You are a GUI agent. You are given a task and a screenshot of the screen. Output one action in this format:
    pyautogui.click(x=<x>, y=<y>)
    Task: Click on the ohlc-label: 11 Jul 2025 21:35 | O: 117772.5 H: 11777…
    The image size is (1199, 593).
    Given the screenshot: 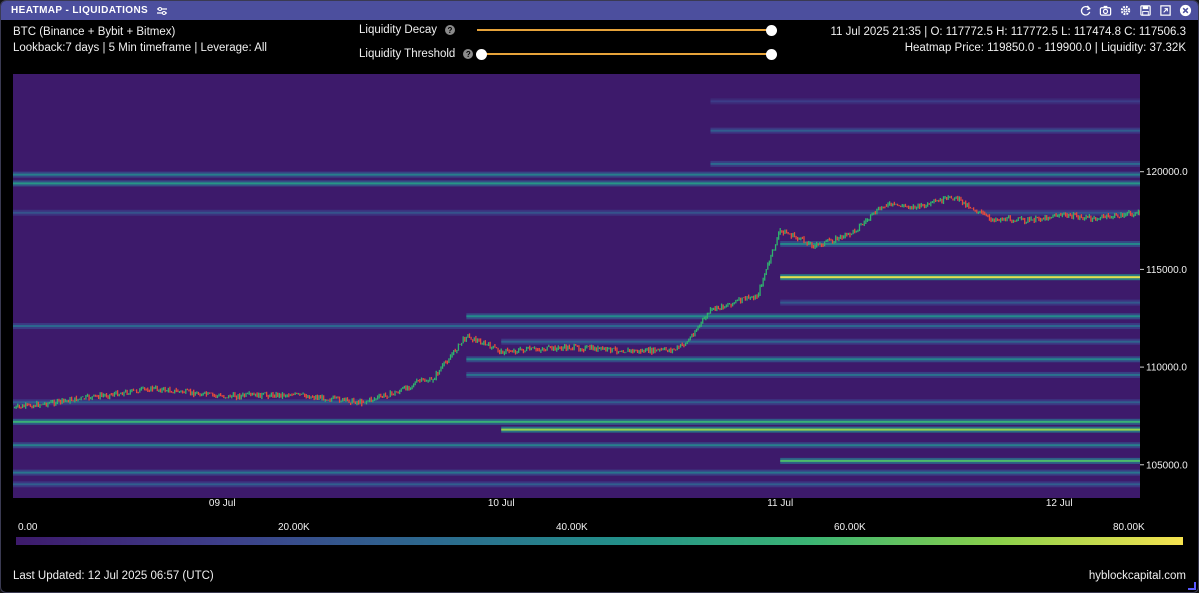 What is the action you would take?
    pyautogui.click(x=1008, y=32)
    